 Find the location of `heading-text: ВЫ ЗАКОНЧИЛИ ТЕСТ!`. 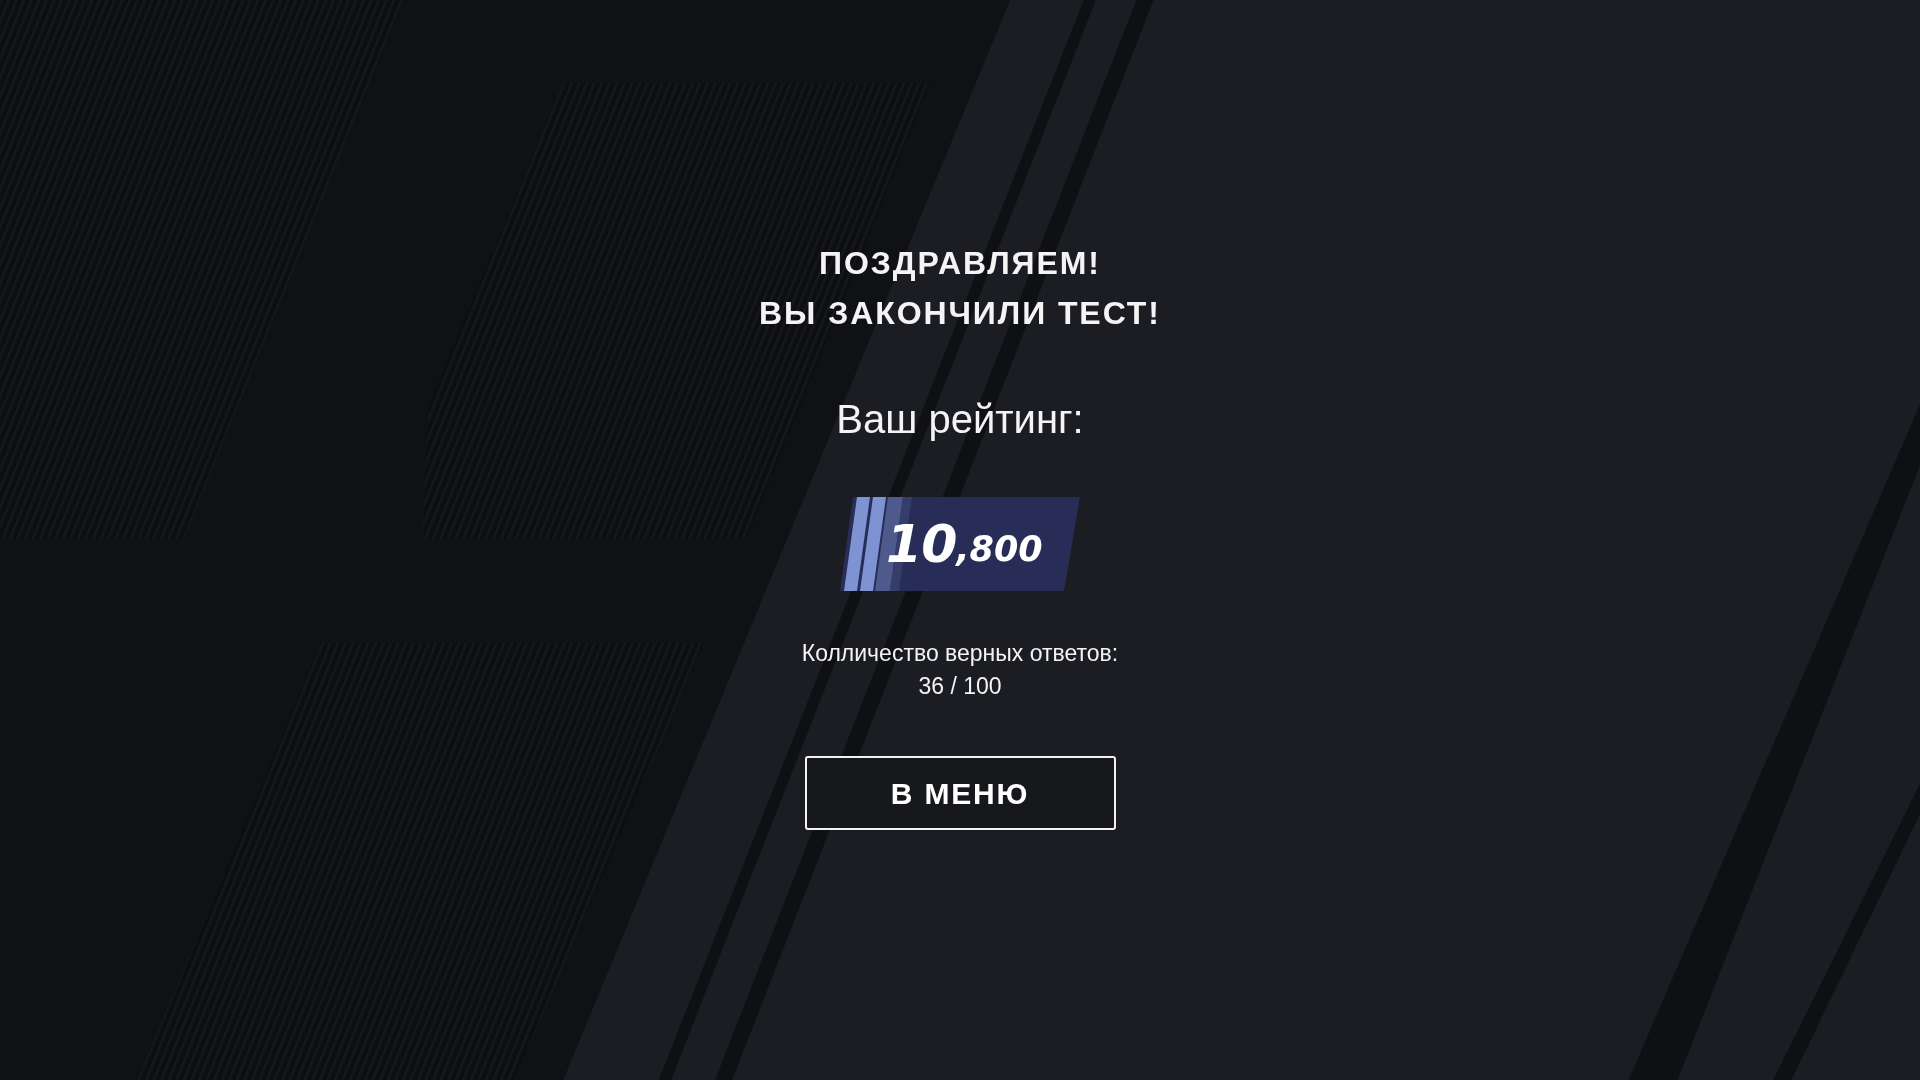

heading-text: ВЫ ЗАКОНЧИЛИ ТЕСТ! is located at coordinates (960, 313).